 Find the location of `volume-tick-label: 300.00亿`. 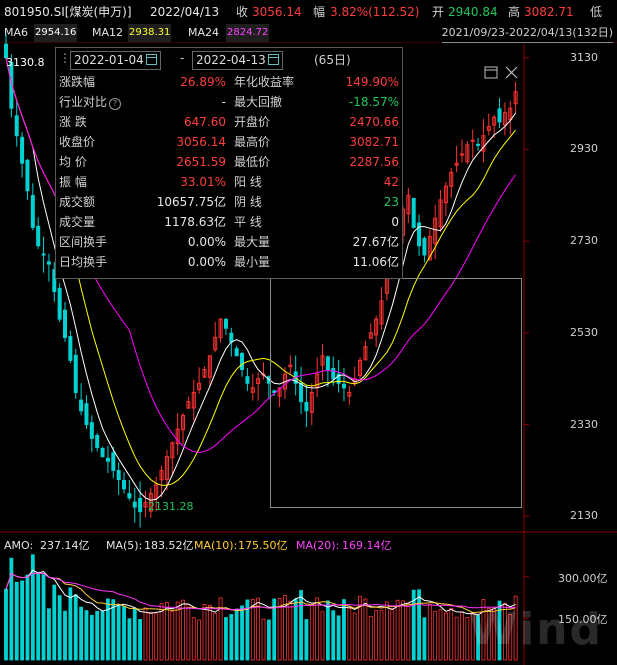

volume-tick-label: 300.00亿 is located at coordinates (583, 578).